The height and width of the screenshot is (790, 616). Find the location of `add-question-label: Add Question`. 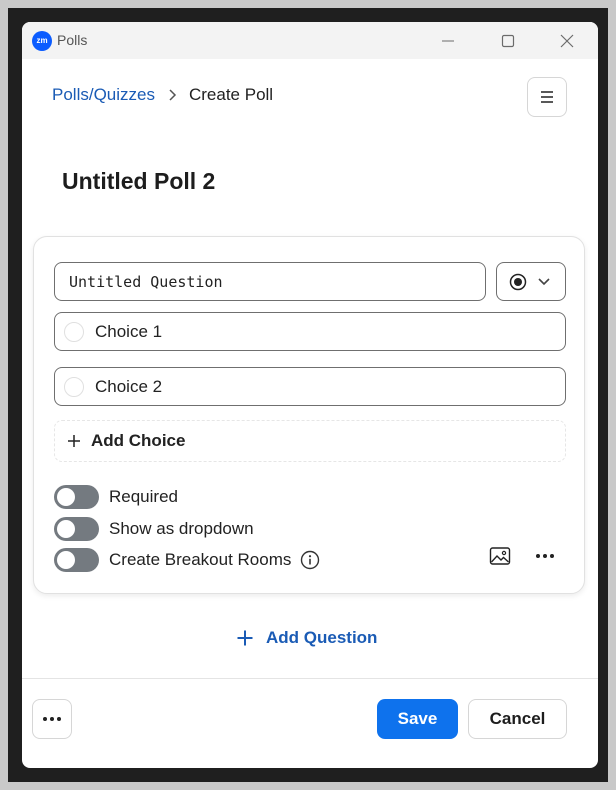

add-question-label: Add Question is located at coordinates (322, 637).